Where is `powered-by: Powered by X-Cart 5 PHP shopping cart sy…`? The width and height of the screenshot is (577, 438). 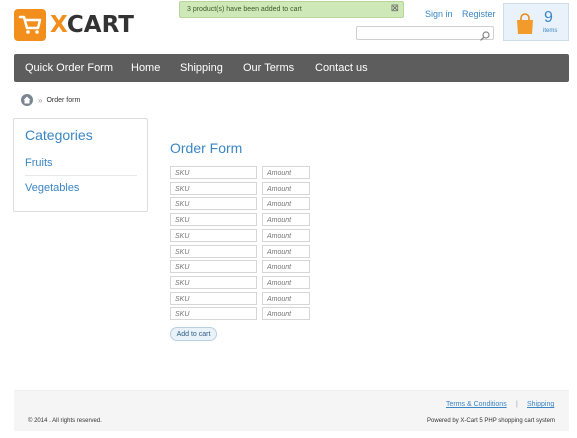
powered-by: Powered by X-Cart 5 PHP shopping cart sy… is located at coordinates (491, 421).